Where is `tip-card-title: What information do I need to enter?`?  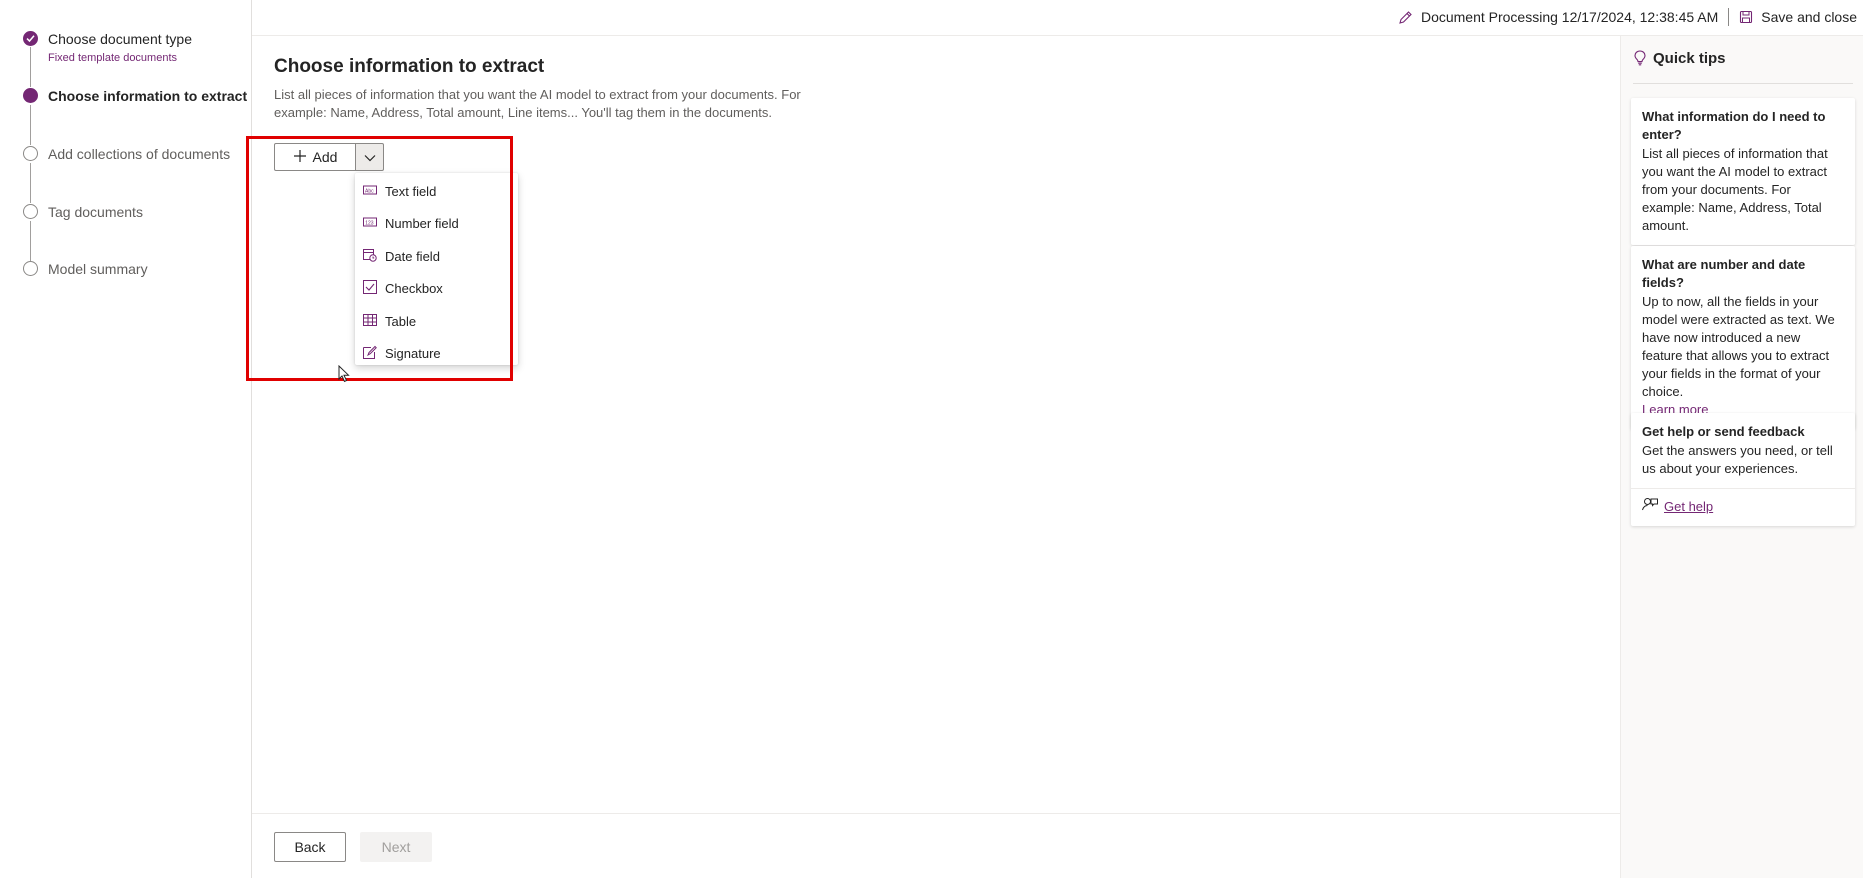 tip-card-title: What information do I need to enter? is located at coordinates (1734, 125).